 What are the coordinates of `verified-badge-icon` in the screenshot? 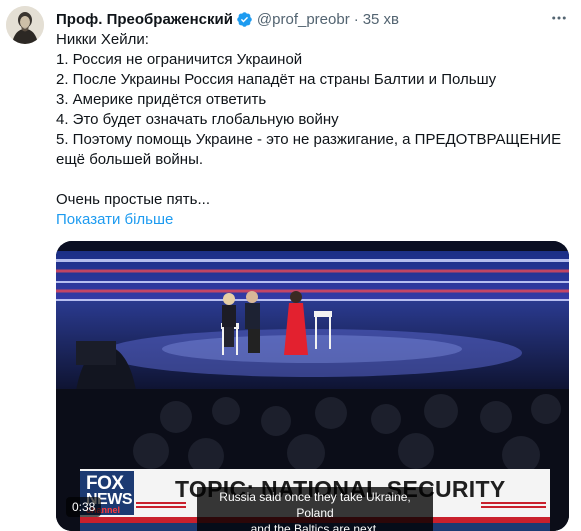 It's located at (244, 19).